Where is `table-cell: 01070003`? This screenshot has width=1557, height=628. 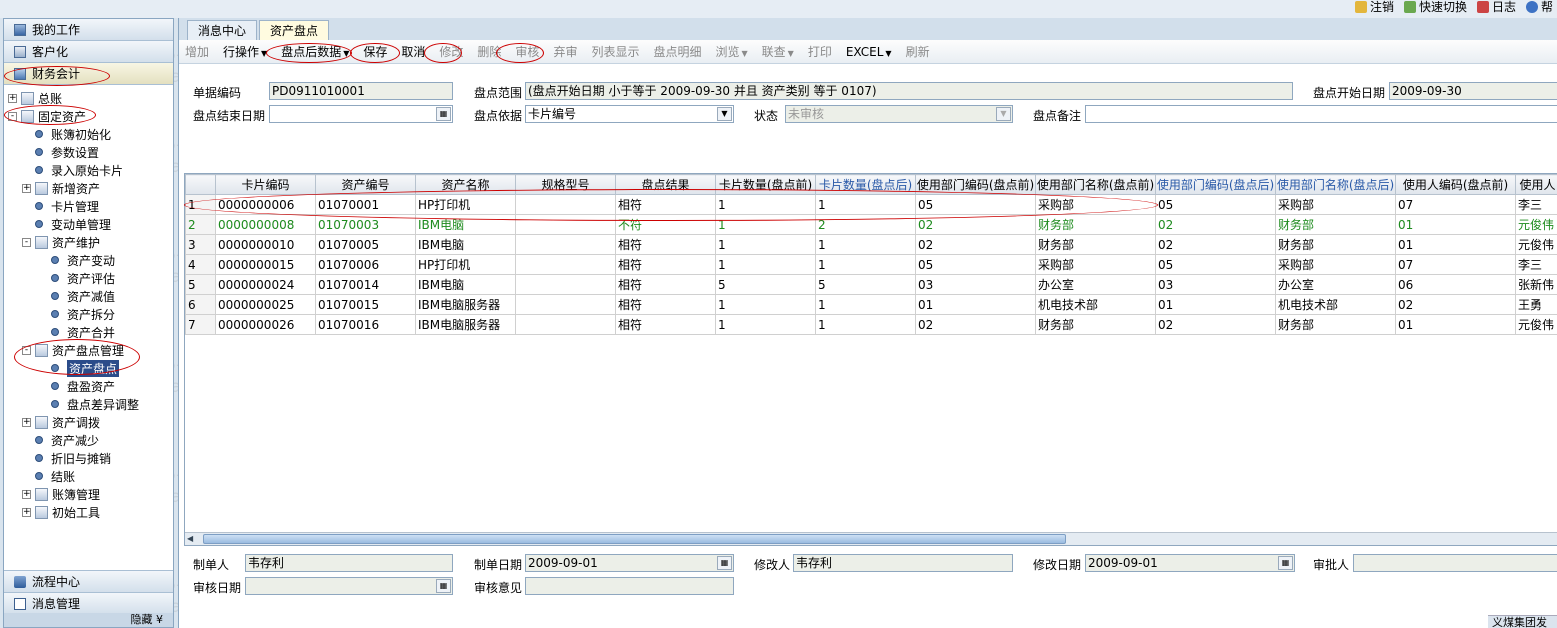 table-cell: 01070003 is located at coordinates (365, 224).